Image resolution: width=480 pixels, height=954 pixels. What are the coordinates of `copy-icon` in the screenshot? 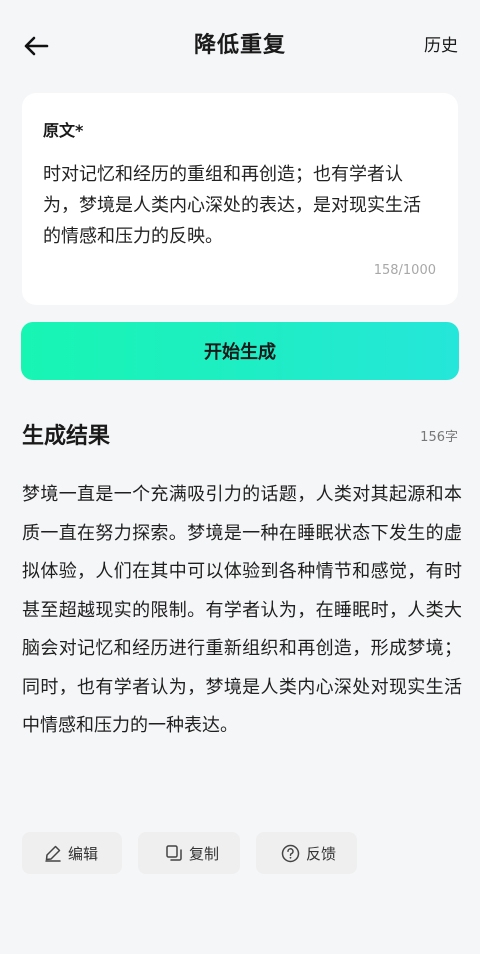 It's located at (174, 853).